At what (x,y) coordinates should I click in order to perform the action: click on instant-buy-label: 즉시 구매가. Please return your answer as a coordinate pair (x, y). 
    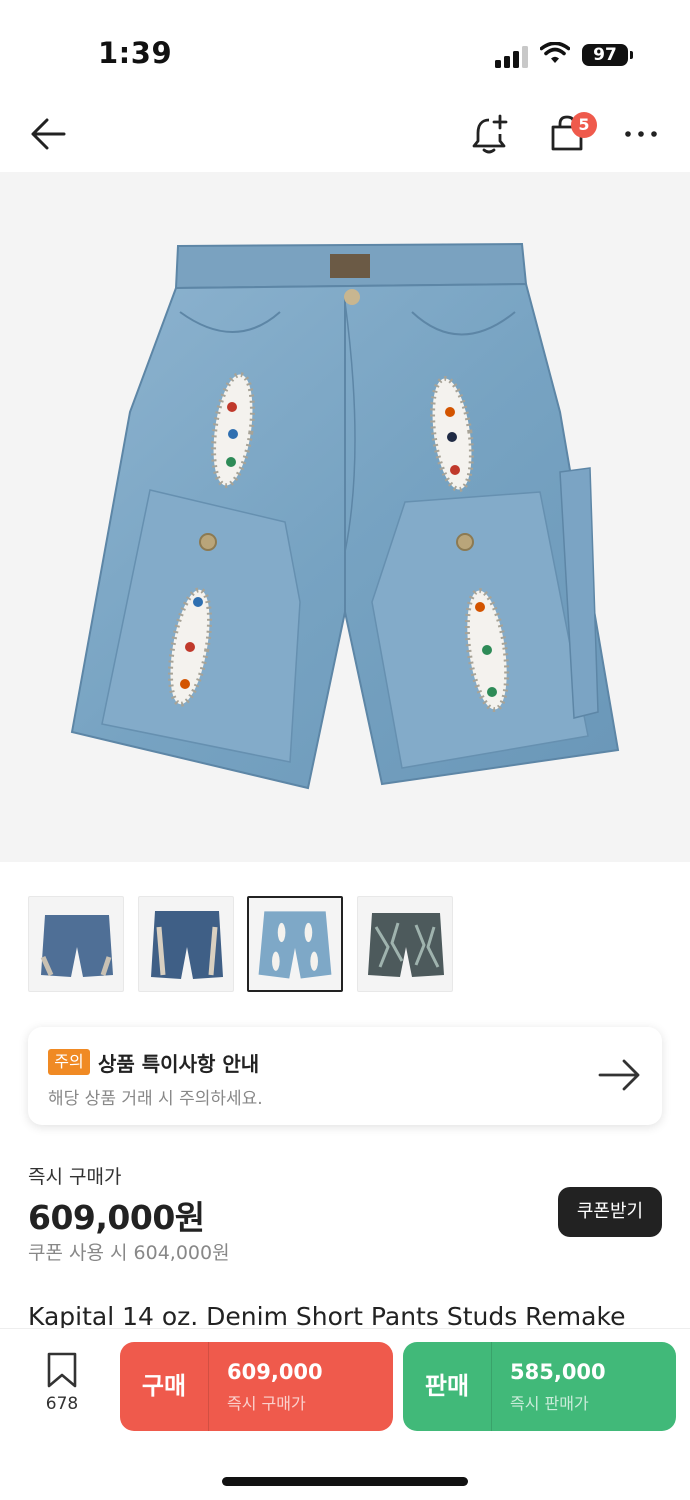
    Looking at the image, I should click on (75, 1177).